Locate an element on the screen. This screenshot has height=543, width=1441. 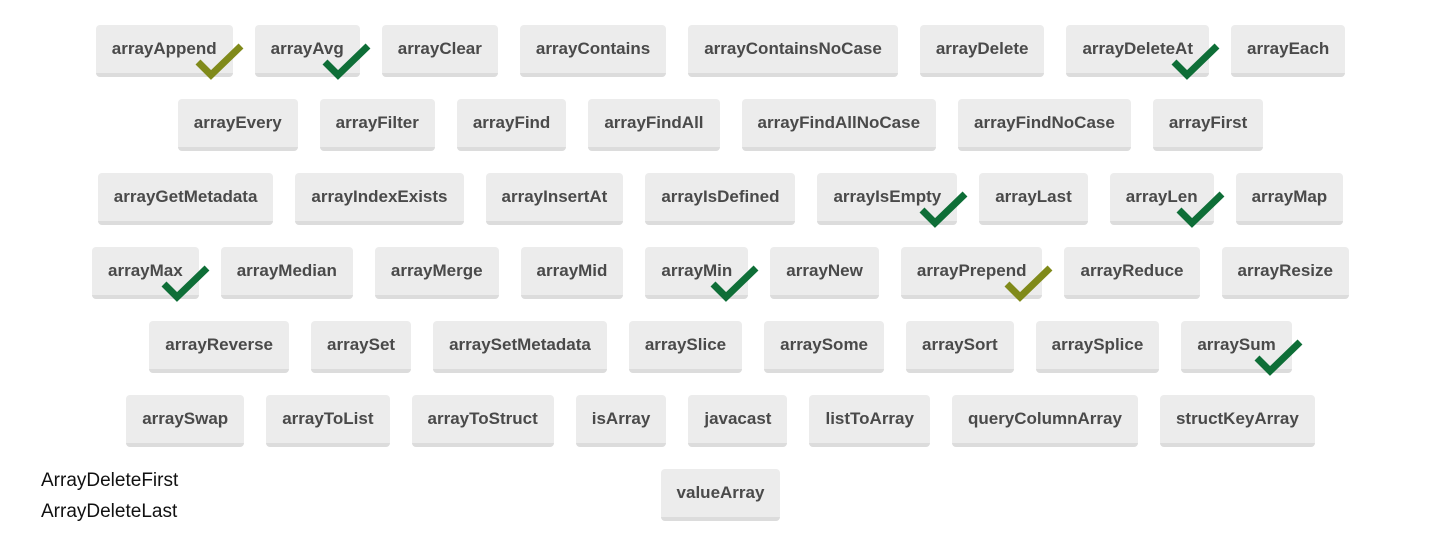
function-button-arraySum: arraySum is located at coordinates (1242, 348).